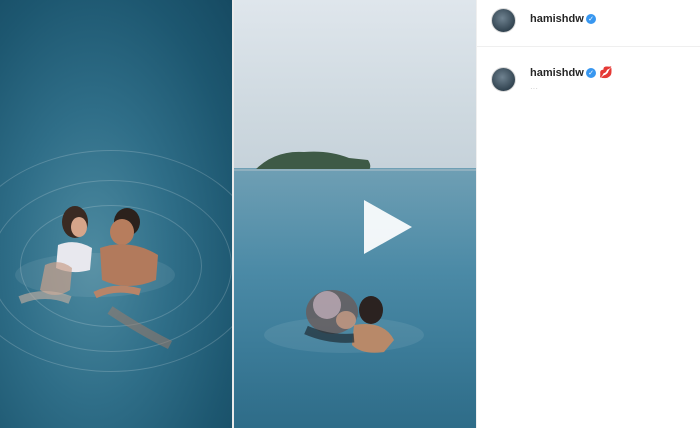  What do you see at coordinates (95, 278) in the screenshot?
I see `swimmers-image` at bounding box center [95, 278].